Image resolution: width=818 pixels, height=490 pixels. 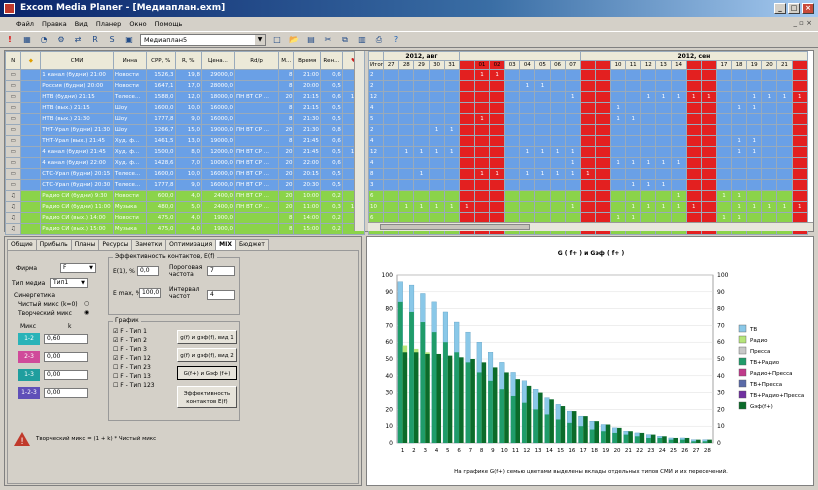 What do you see at coordinates (780, 8) in the screenshot?
I see `minimize-button: _` at bounding box center [780, 8].